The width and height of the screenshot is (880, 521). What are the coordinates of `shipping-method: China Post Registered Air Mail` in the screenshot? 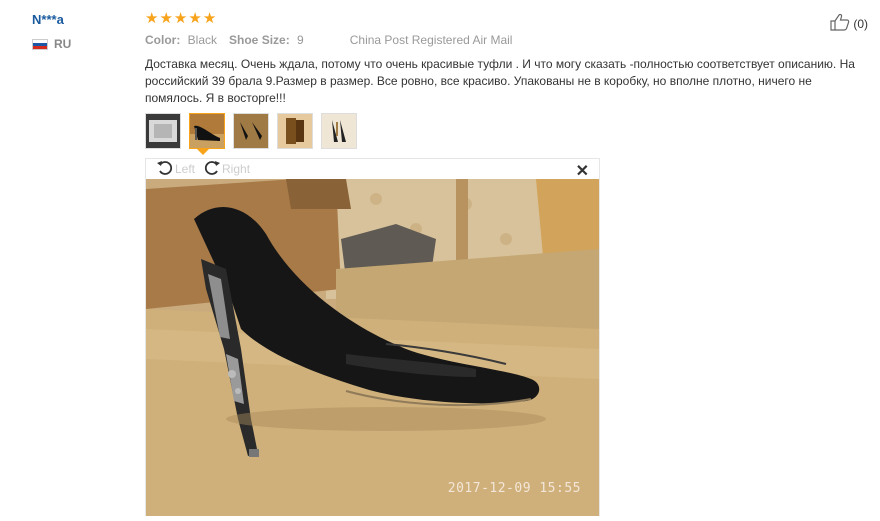 It's located at (431, 40).